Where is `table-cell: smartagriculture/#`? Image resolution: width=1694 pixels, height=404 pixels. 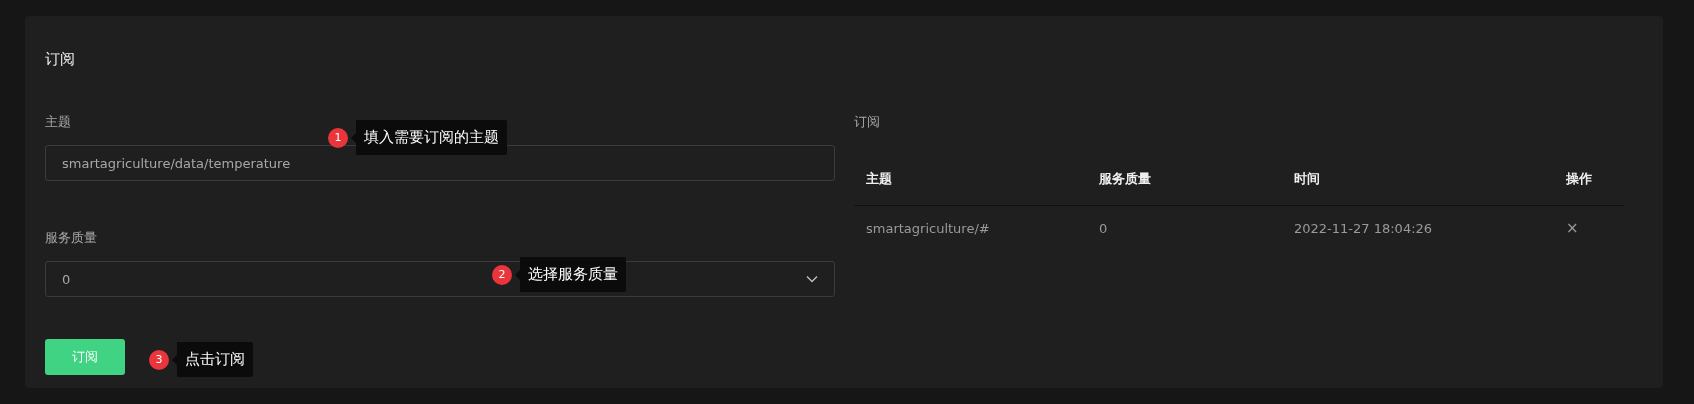 table-cell: smartagriculture/# is located at coordinates (928, 228).